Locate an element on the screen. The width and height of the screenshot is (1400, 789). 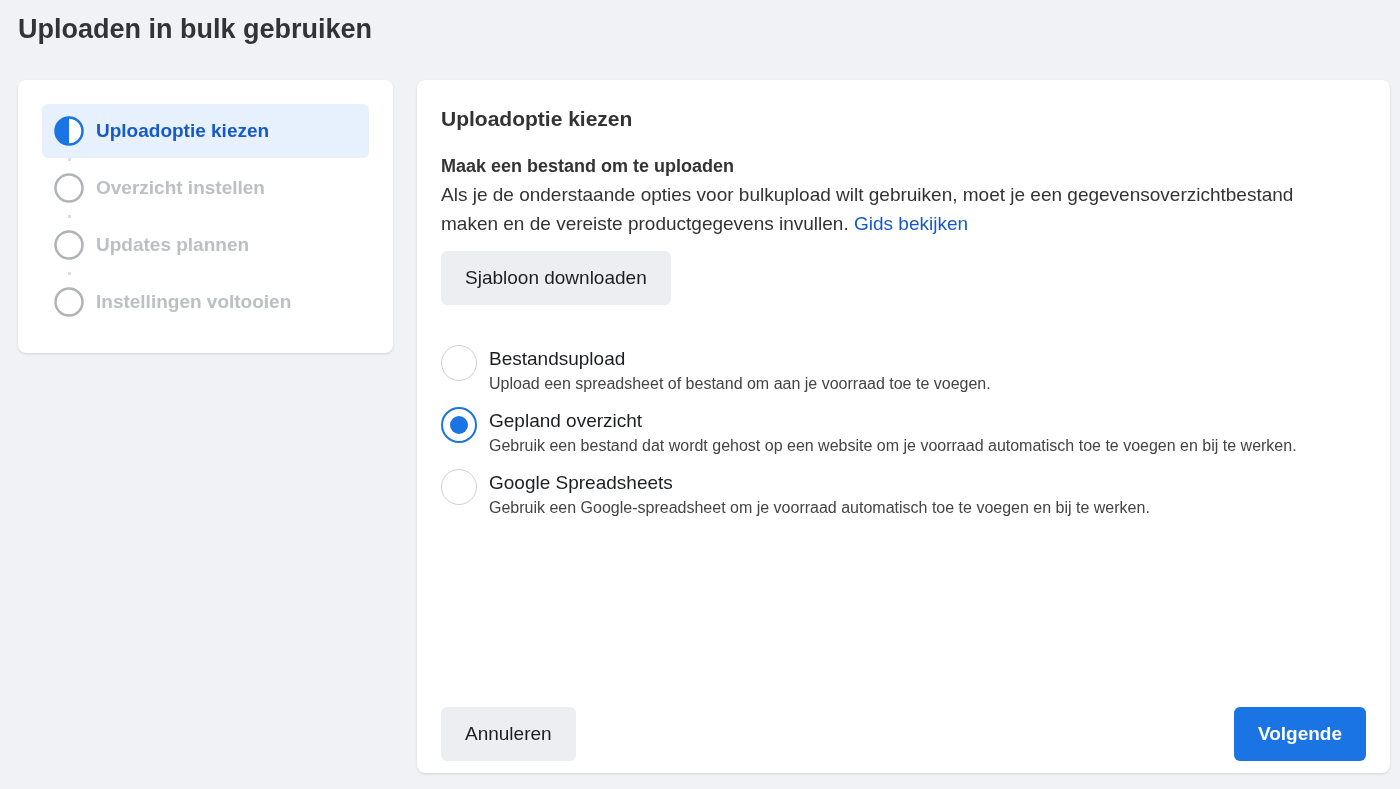
option-description: Gebruik een Google-spreadsheet om je voorraad automatisch toe te voegen en bij te werken. is located at coordinates (820, 508).